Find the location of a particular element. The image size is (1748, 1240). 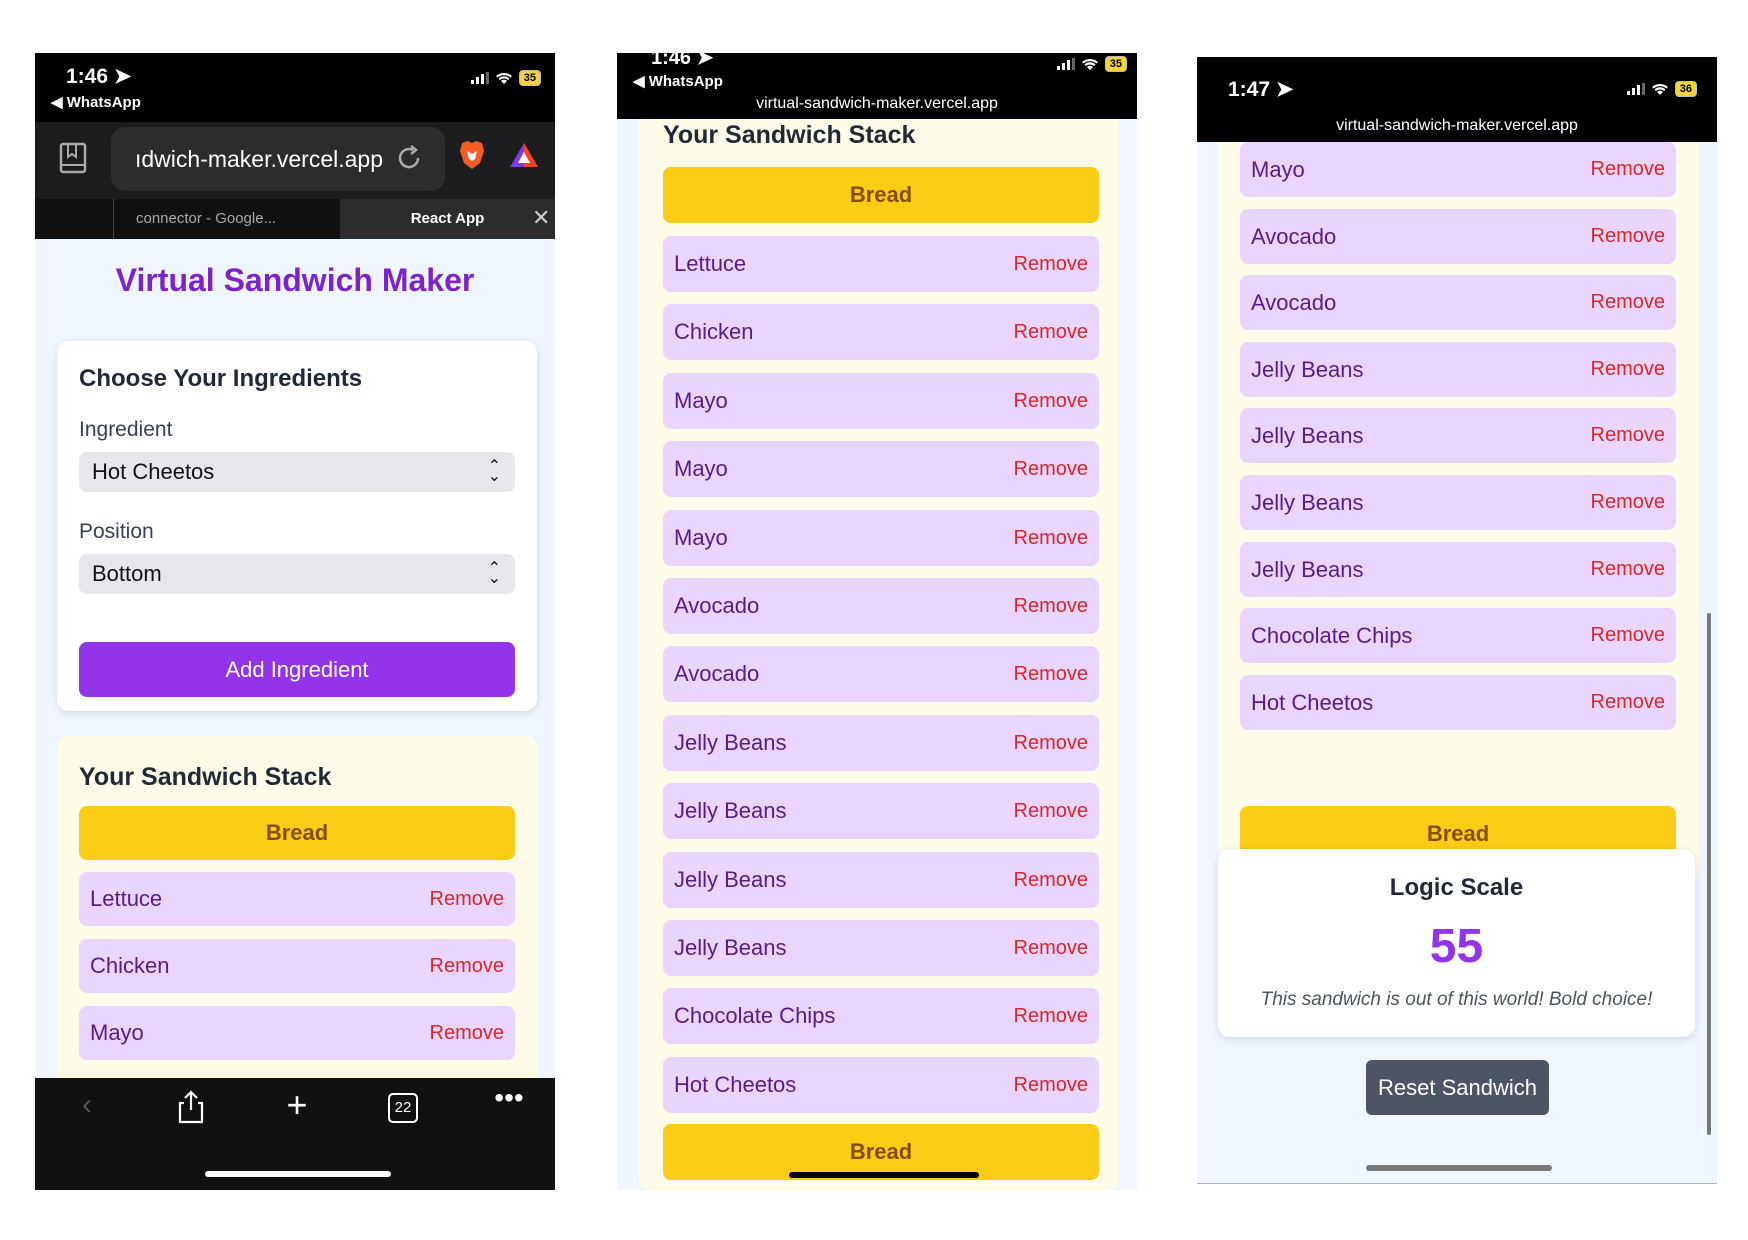

reload-icon is located at coordinates (409, 158).